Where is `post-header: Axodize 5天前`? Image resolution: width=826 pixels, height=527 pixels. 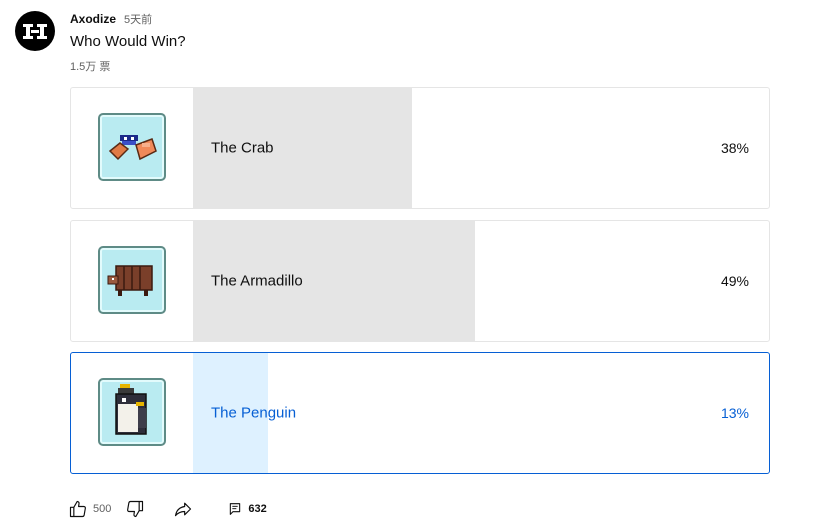 post-header: Axodize 5天前 is located at coordinates (111, 19).